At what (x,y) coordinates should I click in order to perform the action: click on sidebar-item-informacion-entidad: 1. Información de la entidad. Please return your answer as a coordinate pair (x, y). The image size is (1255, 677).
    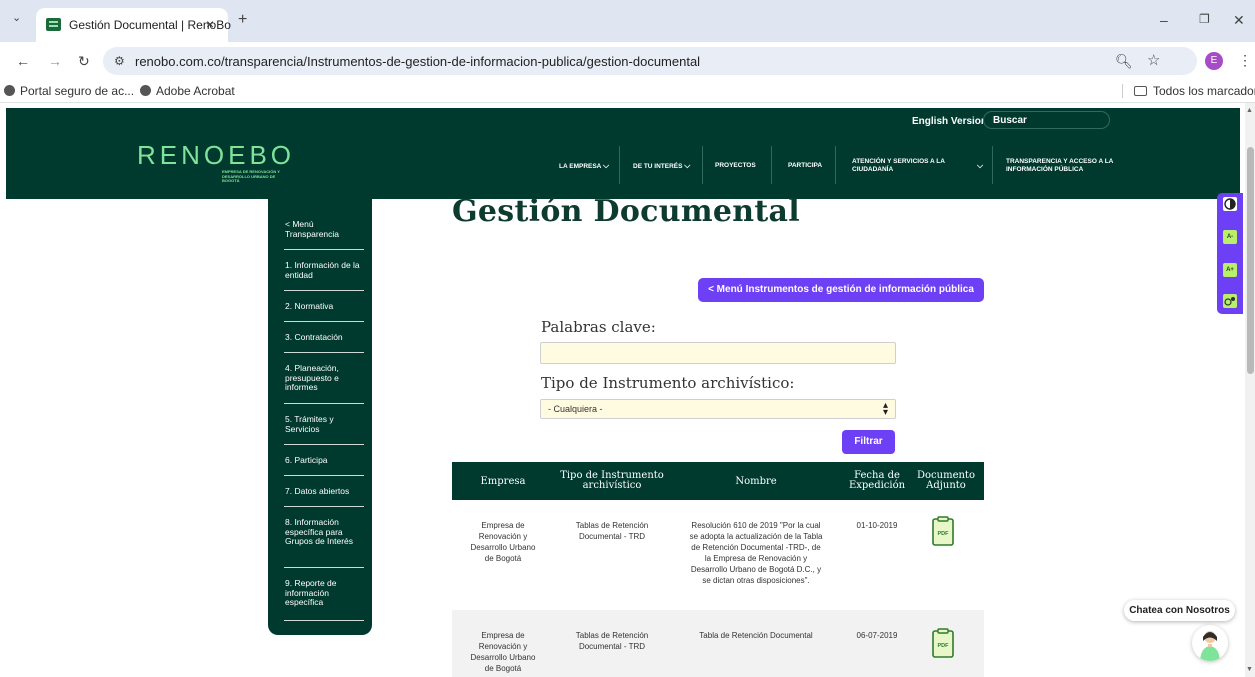
    Looking at the image, I should click on (325, 270).